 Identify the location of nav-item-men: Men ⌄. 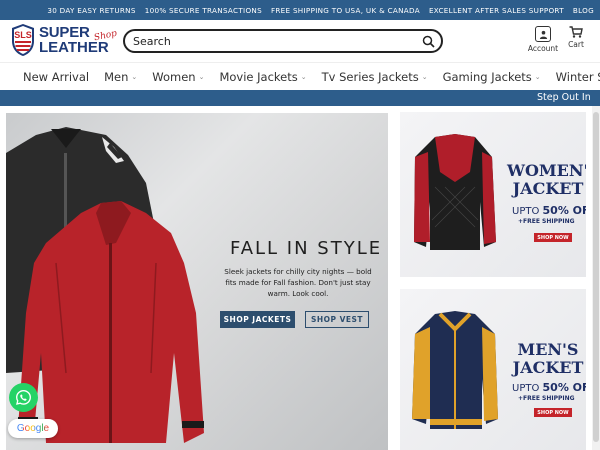
(120, 77).